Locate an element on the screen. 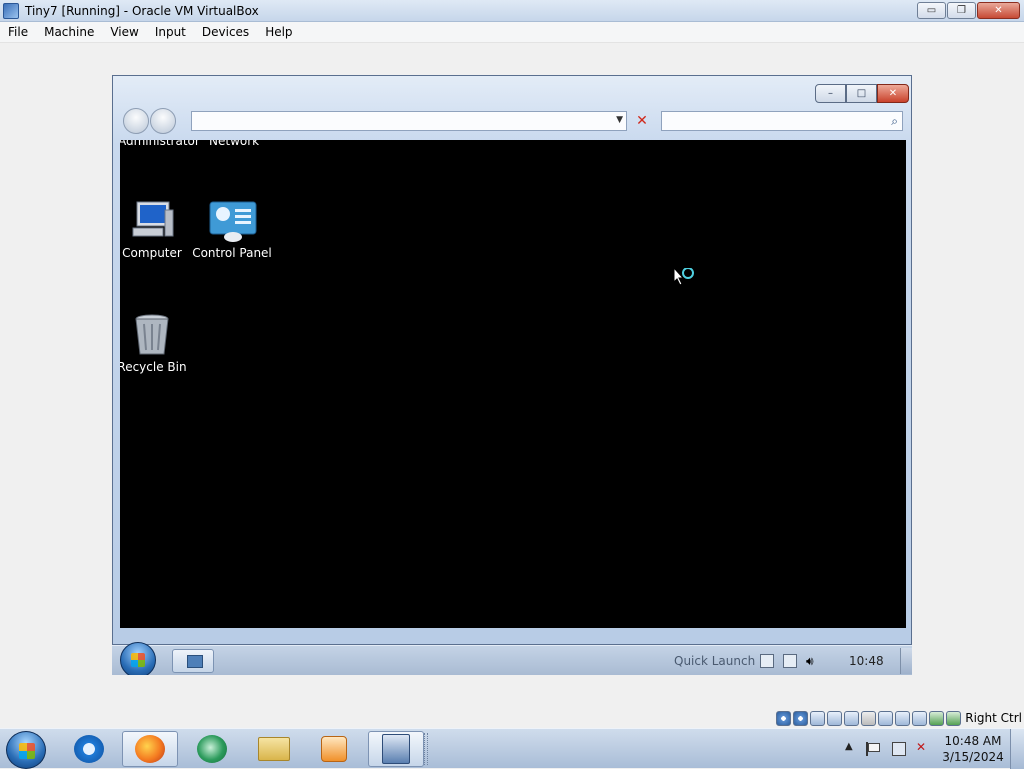  desktop-icon-recycle-bin: Recycle Bin is located at coordinates (156, 344).